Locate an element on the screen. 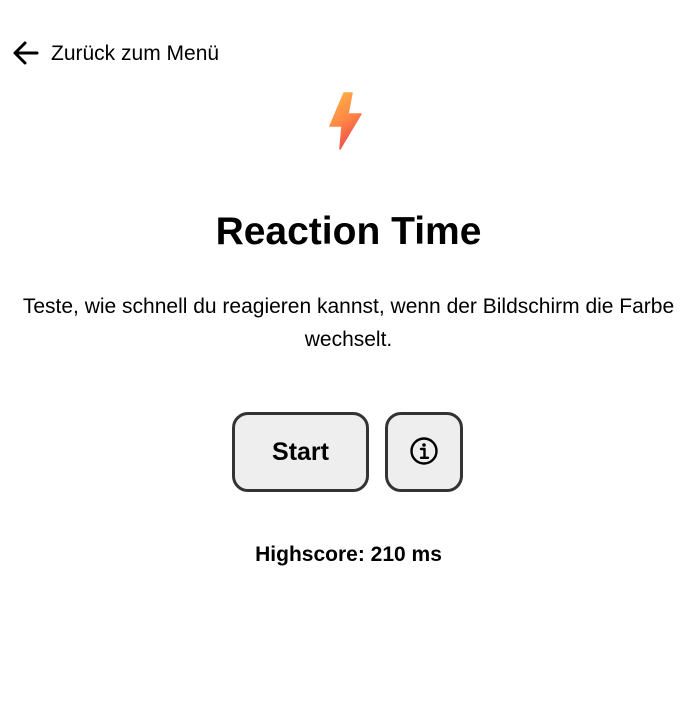 This screenshot has width=697, height=709. info-button is located at coordinates (424, 452).